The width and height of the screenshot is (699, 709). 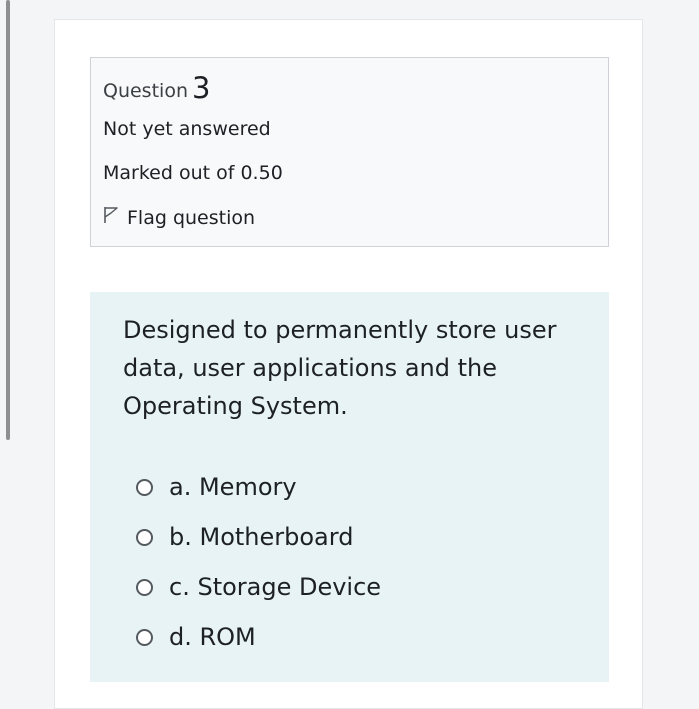 What do you see at coordinates (233, 487) in the screenshot?
I see `answer-label: a. Memory` at bounding box center [233, 487].